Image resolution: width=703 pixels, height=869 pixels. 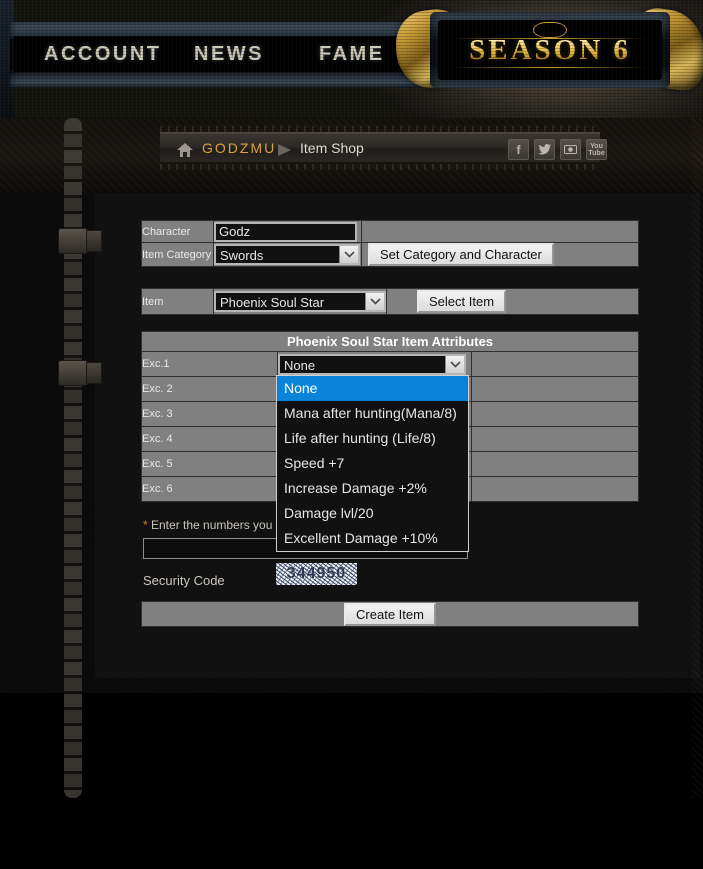 What do you see at coordinates (94, 373) in the screenshot?
I see `chain-clamp-tab-lower` at bounding box center [94, 373].